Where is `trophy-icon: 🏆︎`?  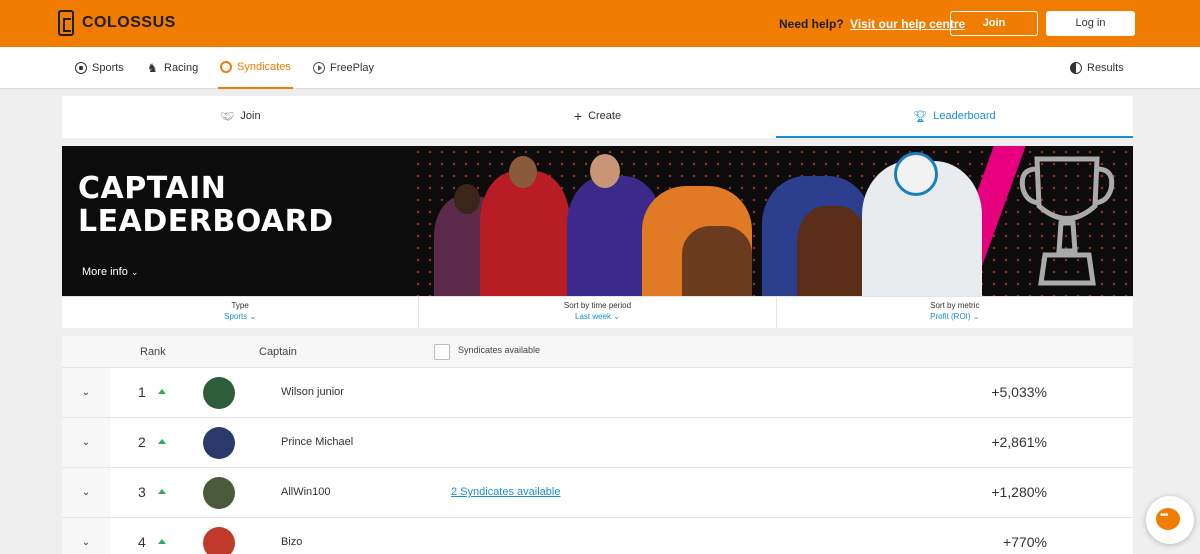
trophy-icon: 🏆︎ is located at coordinates (920, 116).